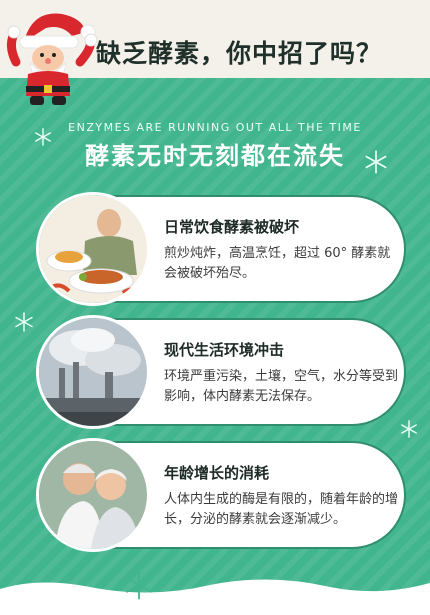  Describe the element at coordinates (281, 386) in the screenshot. I see `card-text: 环境严重污染，土壤，空气，水分等受到影响，体内酵素无法保存。` at that location.